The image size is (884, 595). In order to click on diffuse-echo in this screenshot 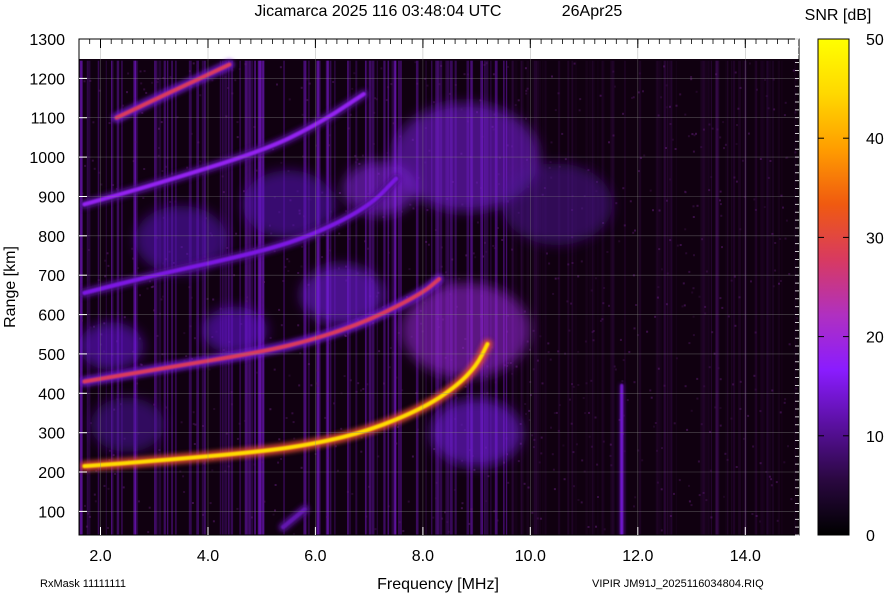, I will do `click(557, 204)`.